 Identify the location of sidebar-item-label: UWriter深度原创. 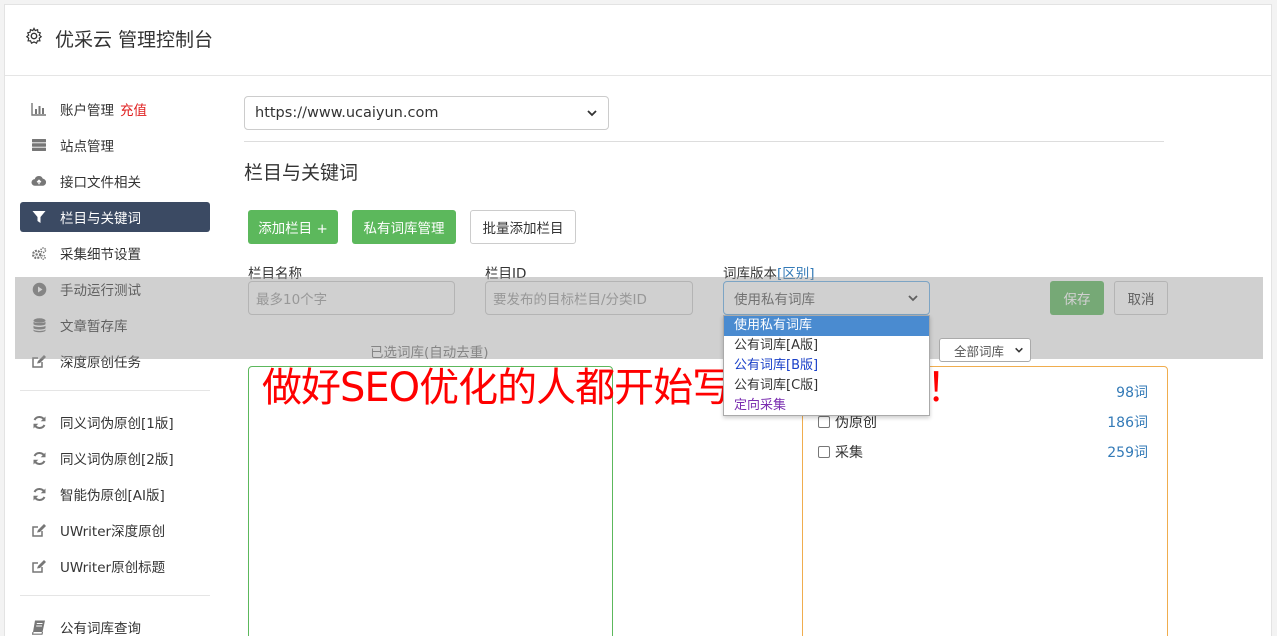
(113, 532).